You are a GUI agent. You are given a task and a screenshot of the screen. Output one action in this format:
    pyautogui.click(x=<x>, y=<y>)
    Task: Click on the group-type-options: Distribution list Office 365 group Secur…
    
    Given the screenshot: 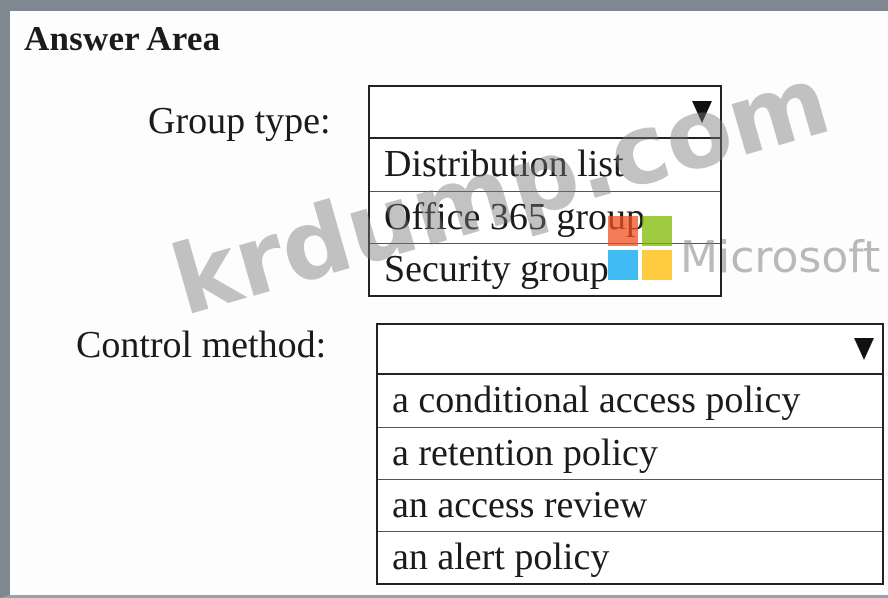 What is the action you would take?
    pyautogui.click(x=545, y=218)
    